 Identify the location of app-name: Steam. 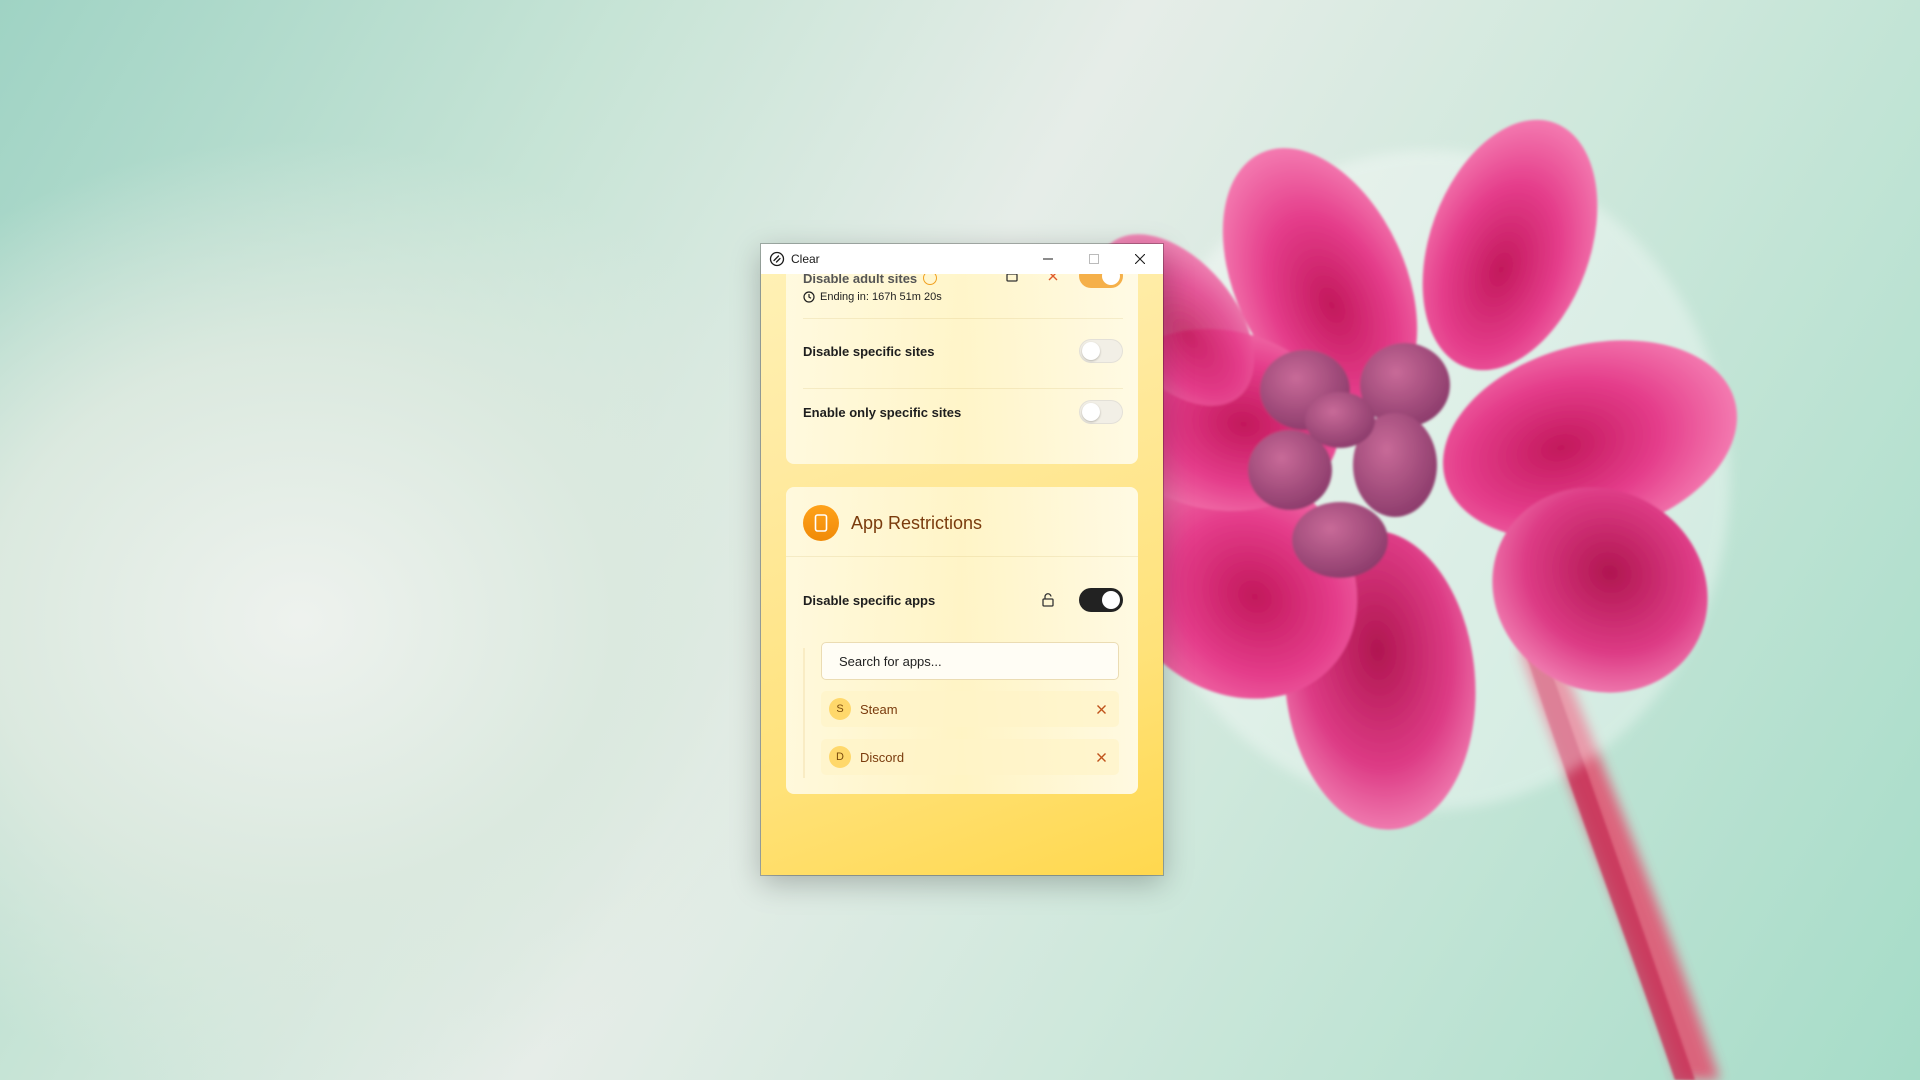
(879, 709).